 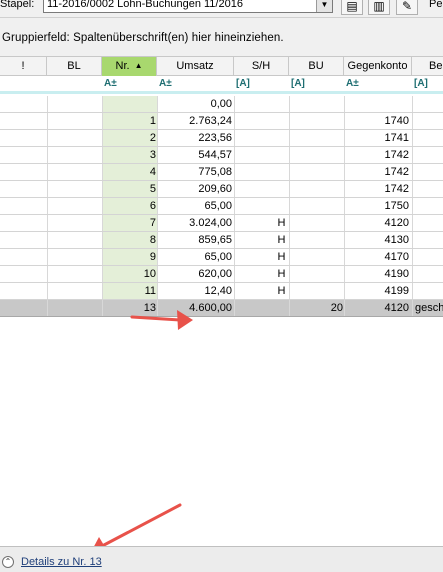 I want to click on table-row: 10 620,00 H 4190, so click(x=221, y=274).